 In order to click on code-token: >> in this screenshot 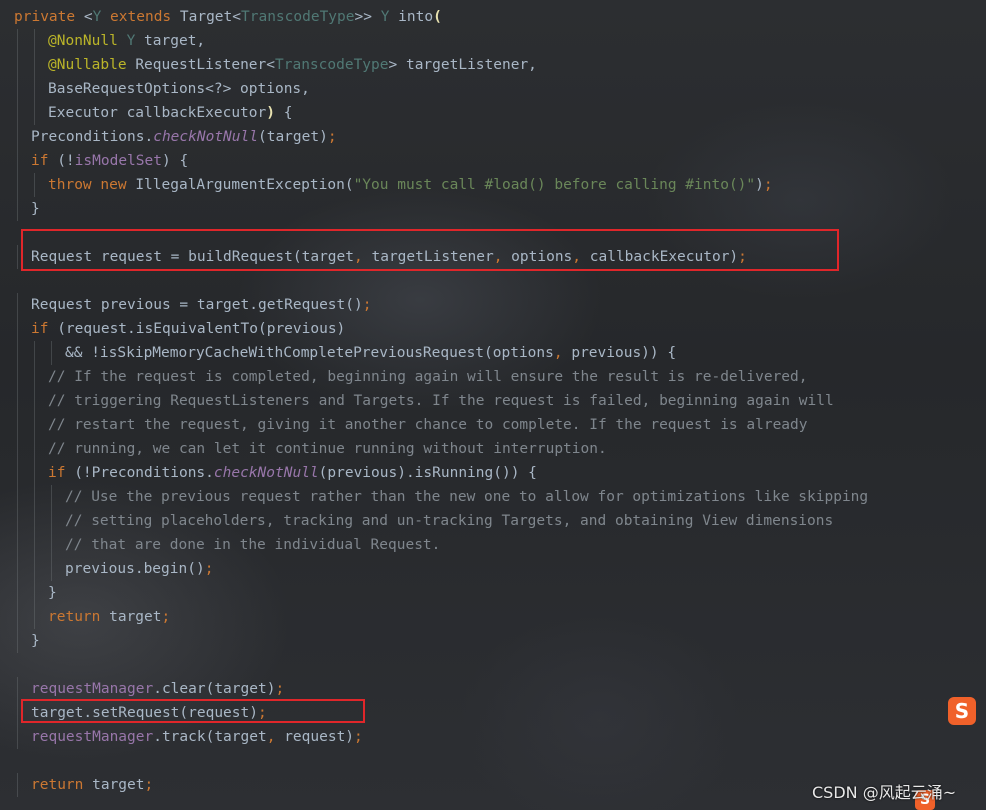, I will do `click(367, 17)`.